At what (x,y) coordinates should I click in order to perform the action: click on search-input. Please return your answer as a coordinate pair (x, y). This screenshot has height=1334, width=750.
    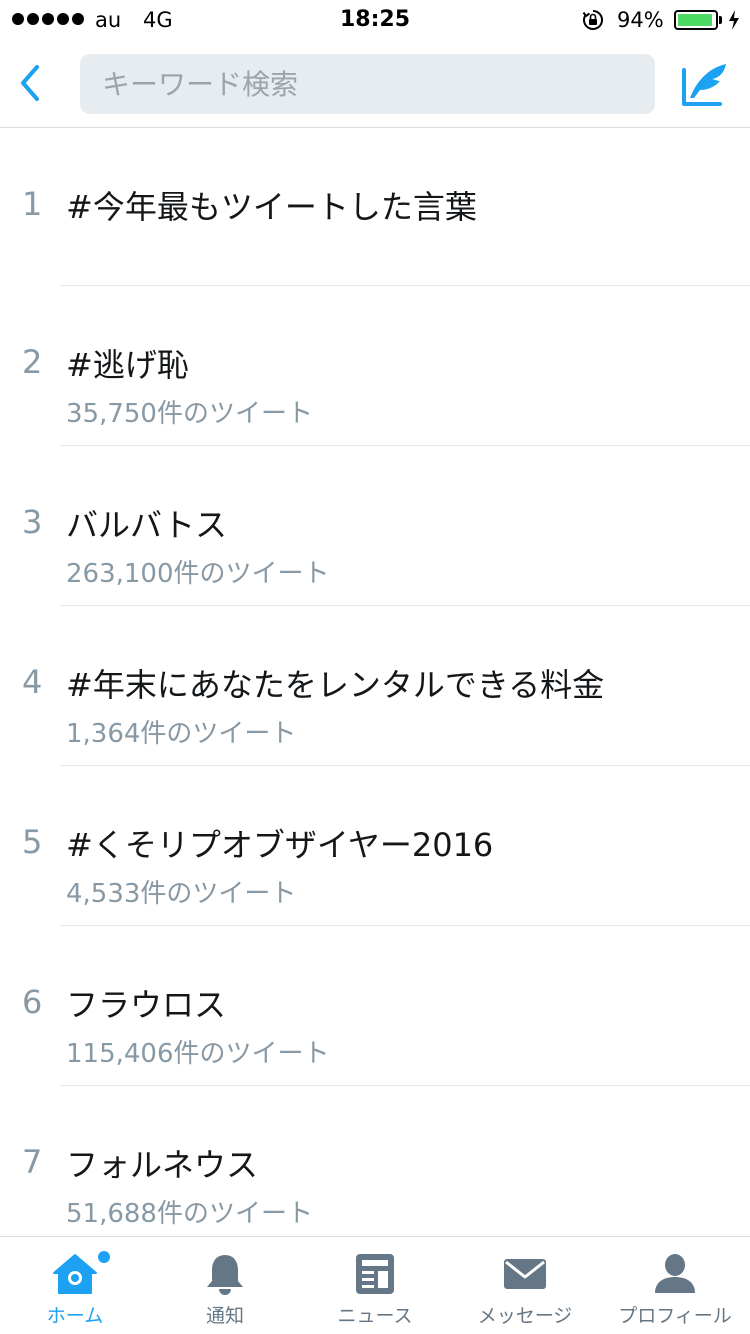
    Looking at the image, I should click on (377, 84).